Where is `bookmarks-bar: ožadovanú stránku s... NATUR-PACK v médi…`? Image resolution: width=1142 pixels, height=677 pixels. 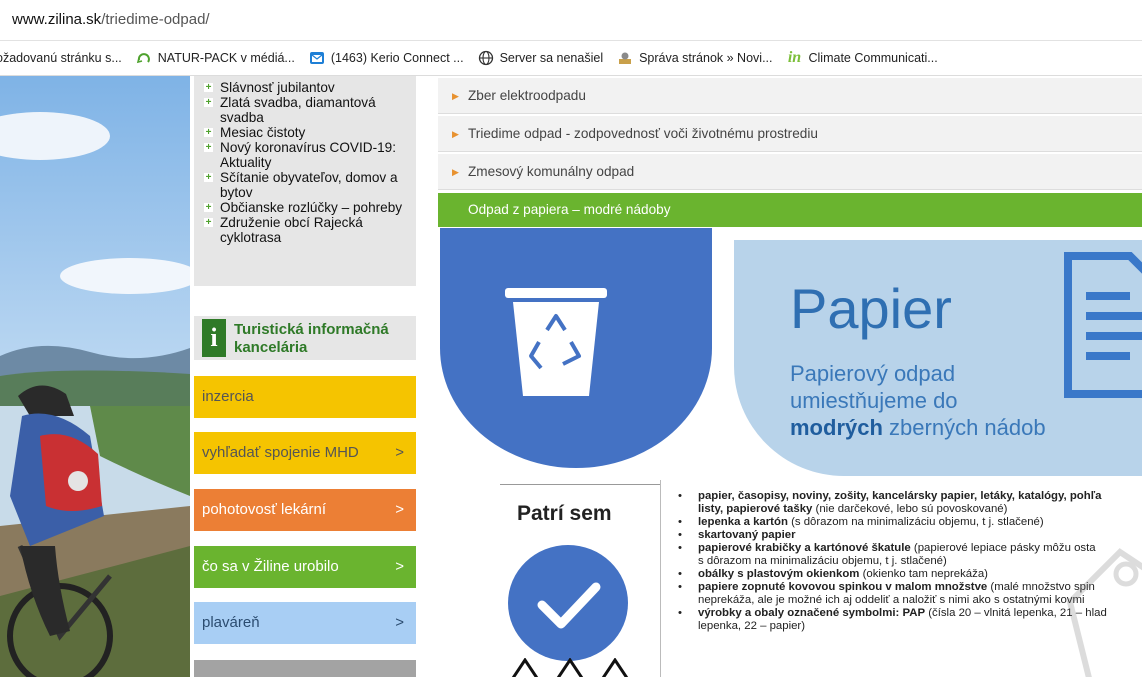 bookmarks-bar: ožadovanú stránku s... NATUR-PACK v médi… is located at coordinates (571, 58).